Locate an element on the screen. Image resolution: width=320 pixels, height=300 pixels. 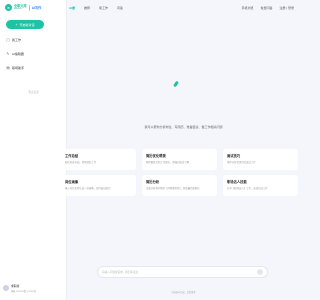
card-desc: 分享【职场达人】工作，高效完成工作 is located at coordinates (247, 188).